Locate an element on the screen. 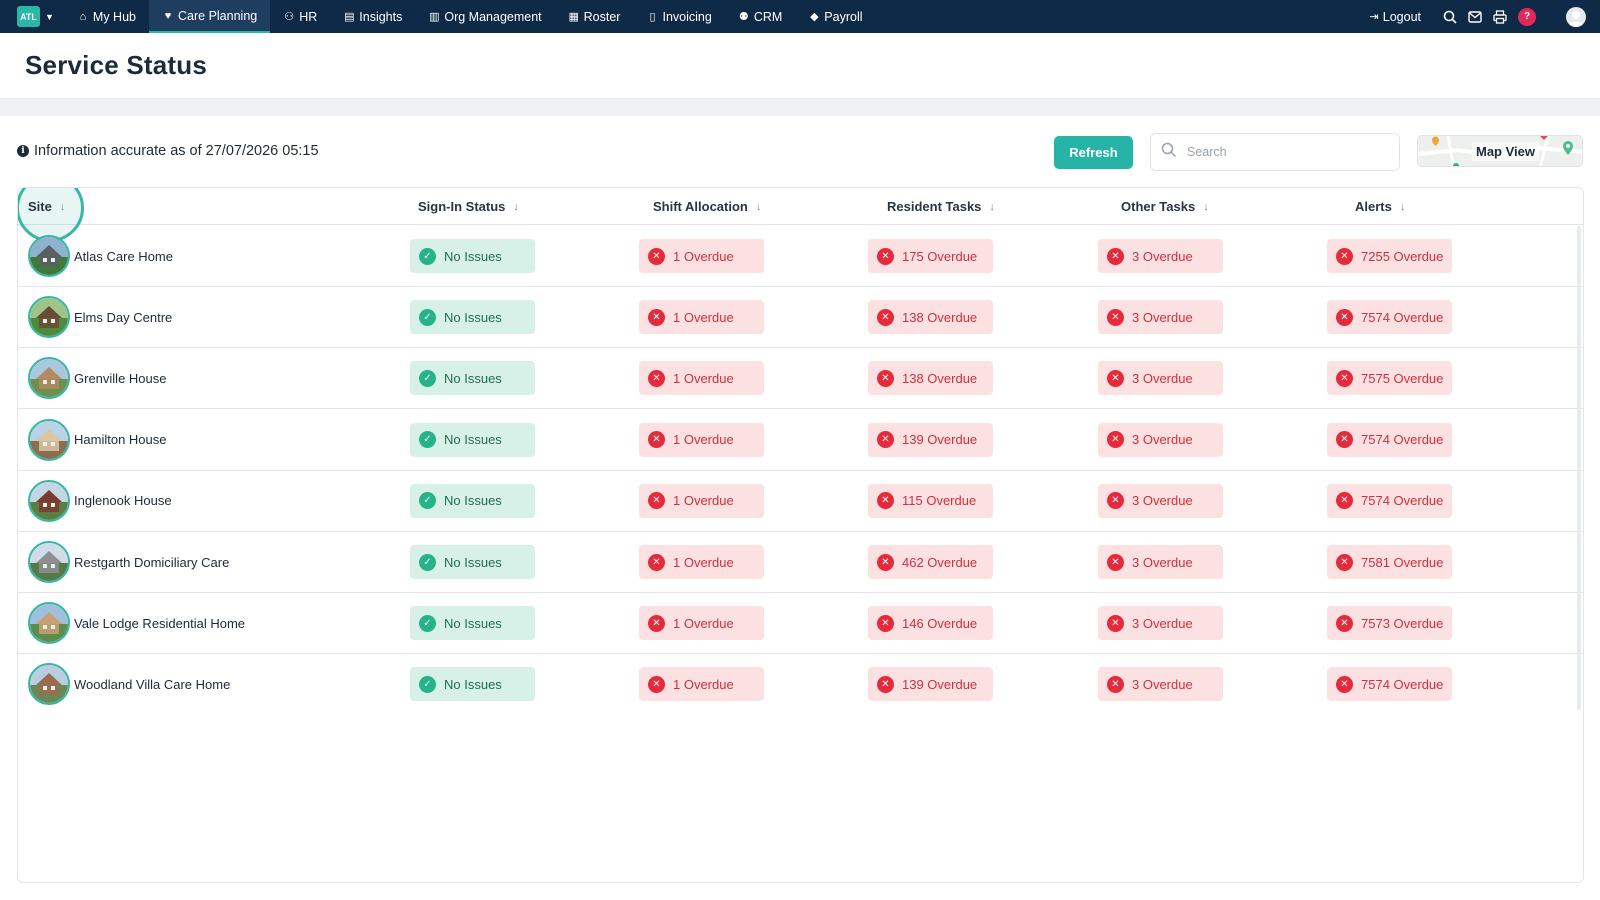 The width and height of the screenshot is (1600, 900). status-badge-alerts: ✕ 7573 Overdue is located at coordinates (1389, 623).